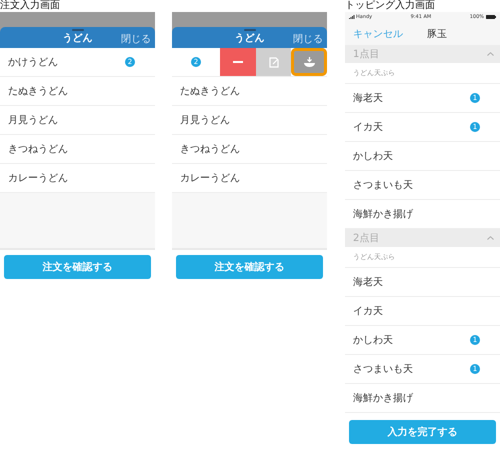  I want to click on signal-icon, so click(352, 17).